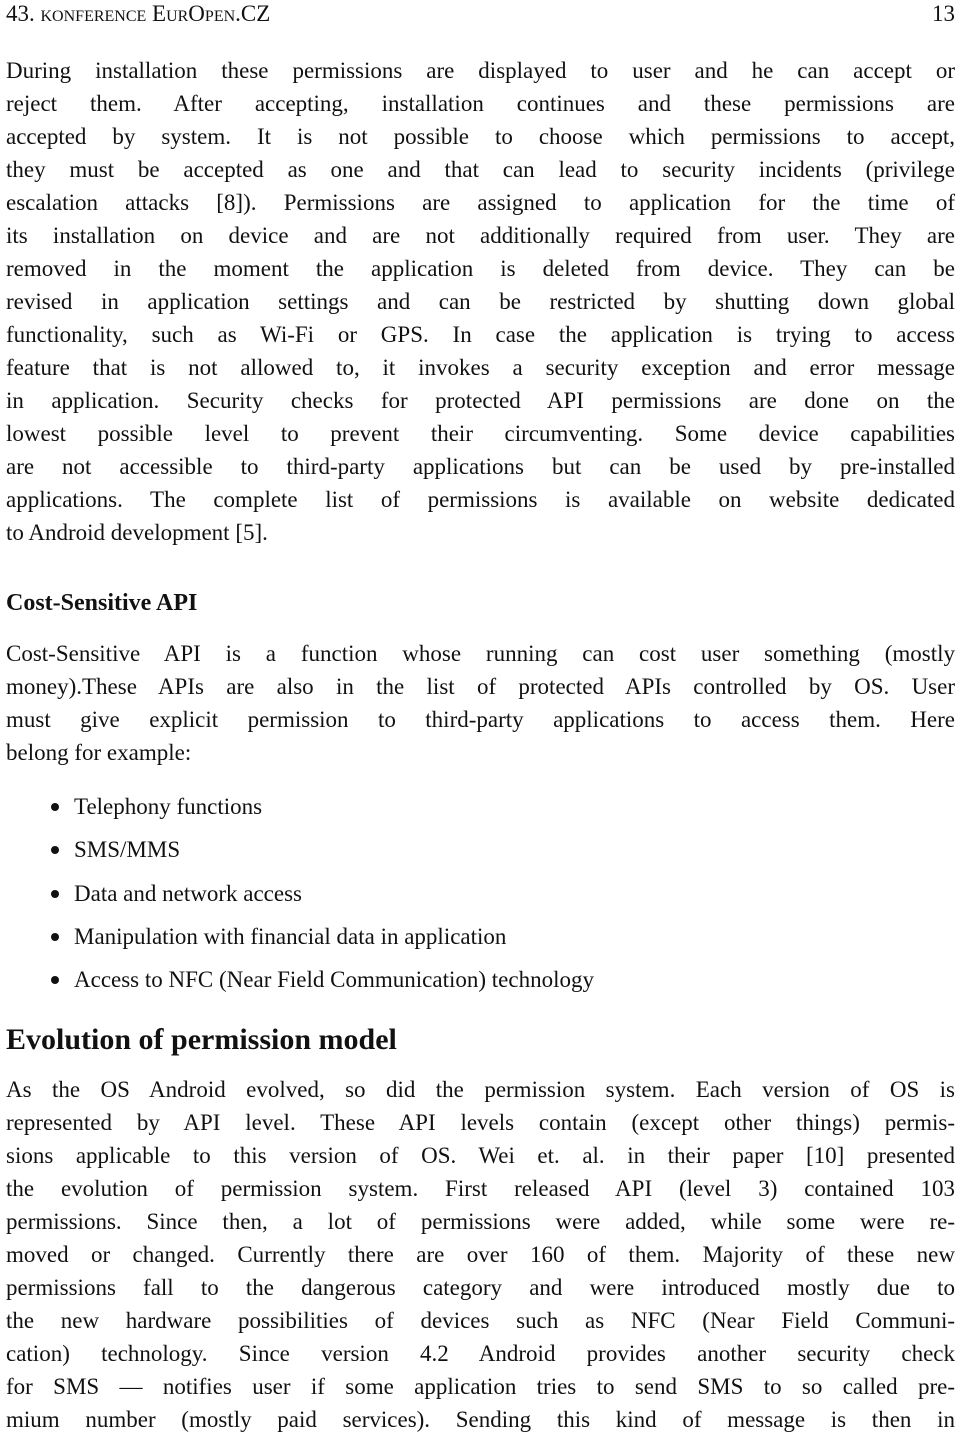  What do you see at coordinates (480, 15) in the screenshot?
I see `page-header: 43. konference EurOpen.CZ 13` at bounding box center [480, 15].